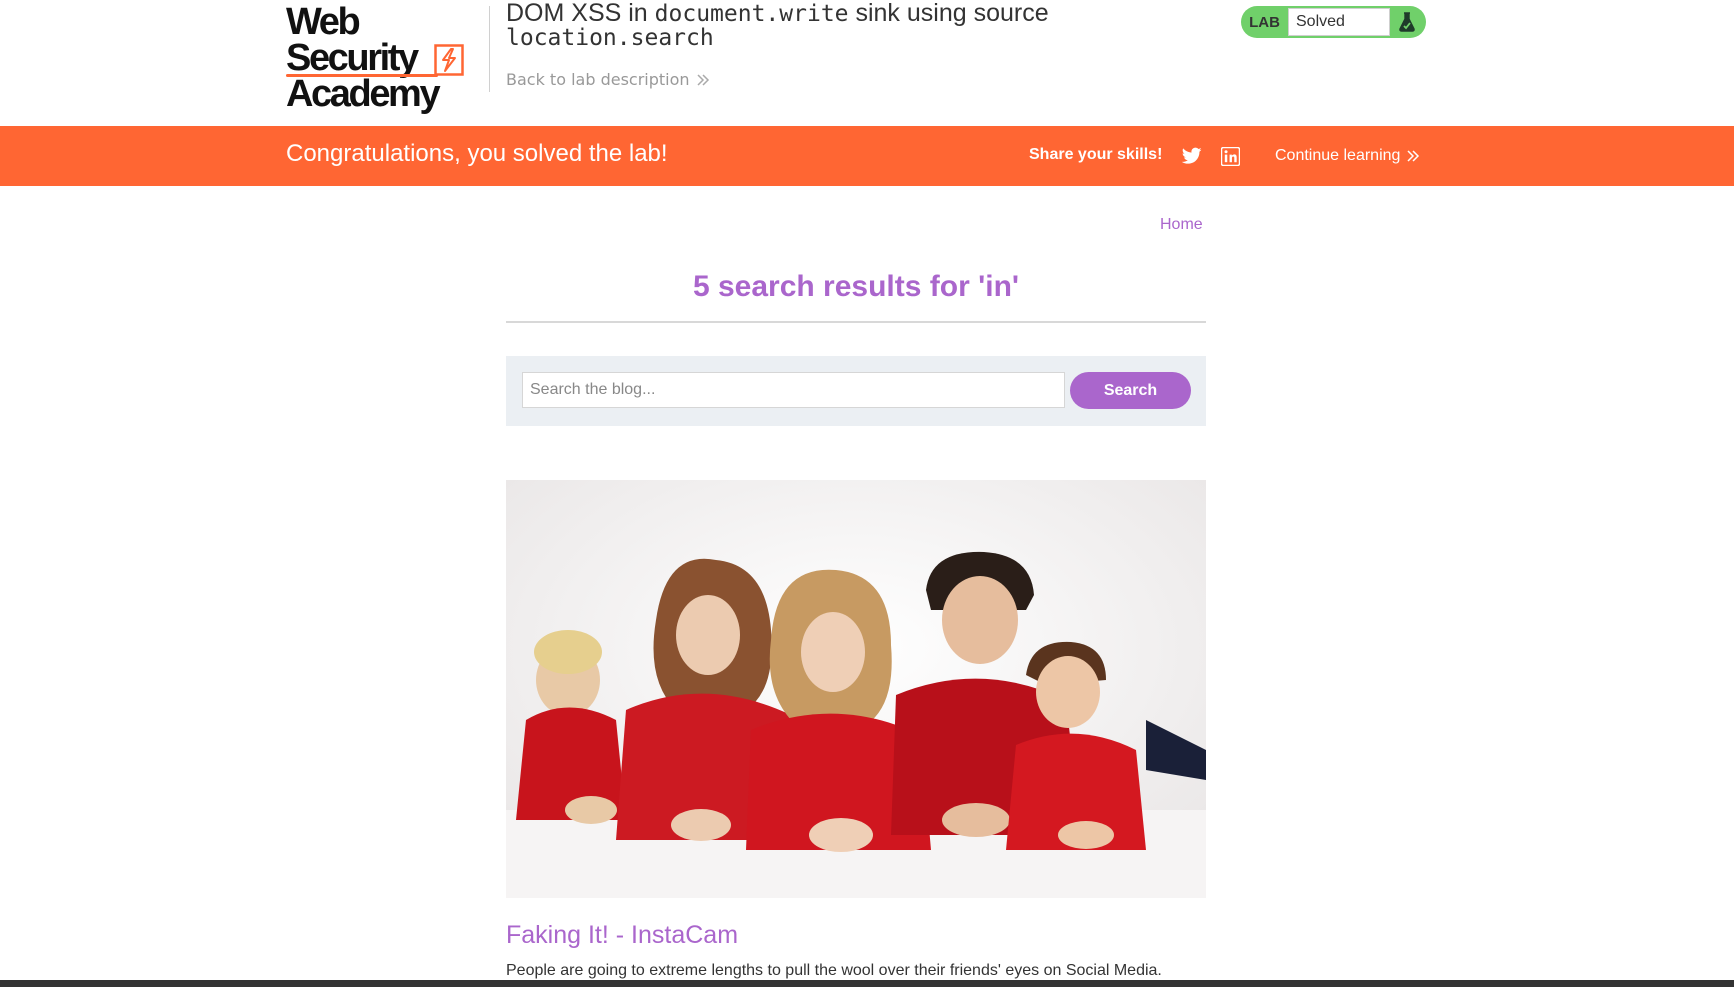 The width and height of the screenshot is (1734, 987). What do you see at coordinates (1181, 225) in the screenshot?
I see `home-link: Home` at bounding box center [1181, 225].